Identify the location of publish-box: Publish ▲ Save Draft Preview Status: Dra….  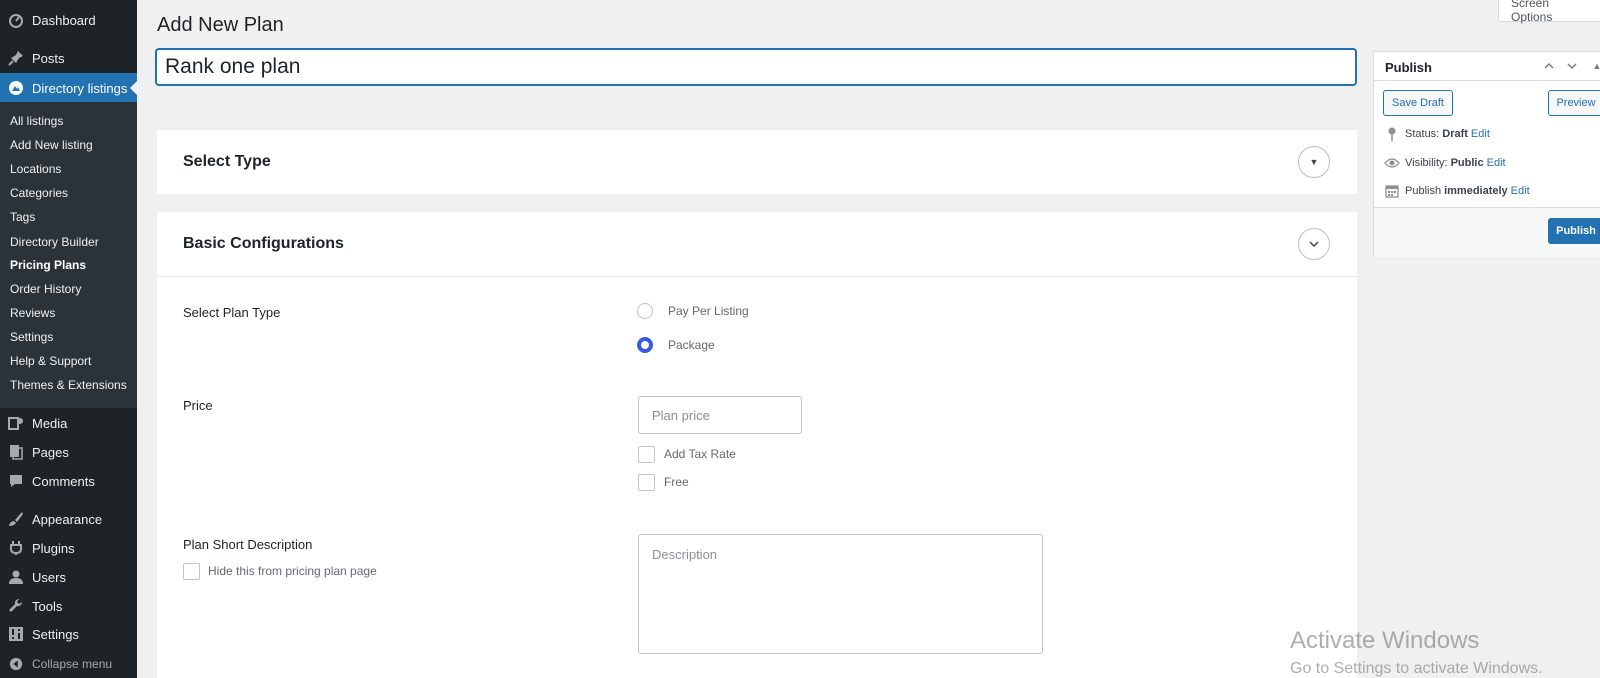
(1486, 154).